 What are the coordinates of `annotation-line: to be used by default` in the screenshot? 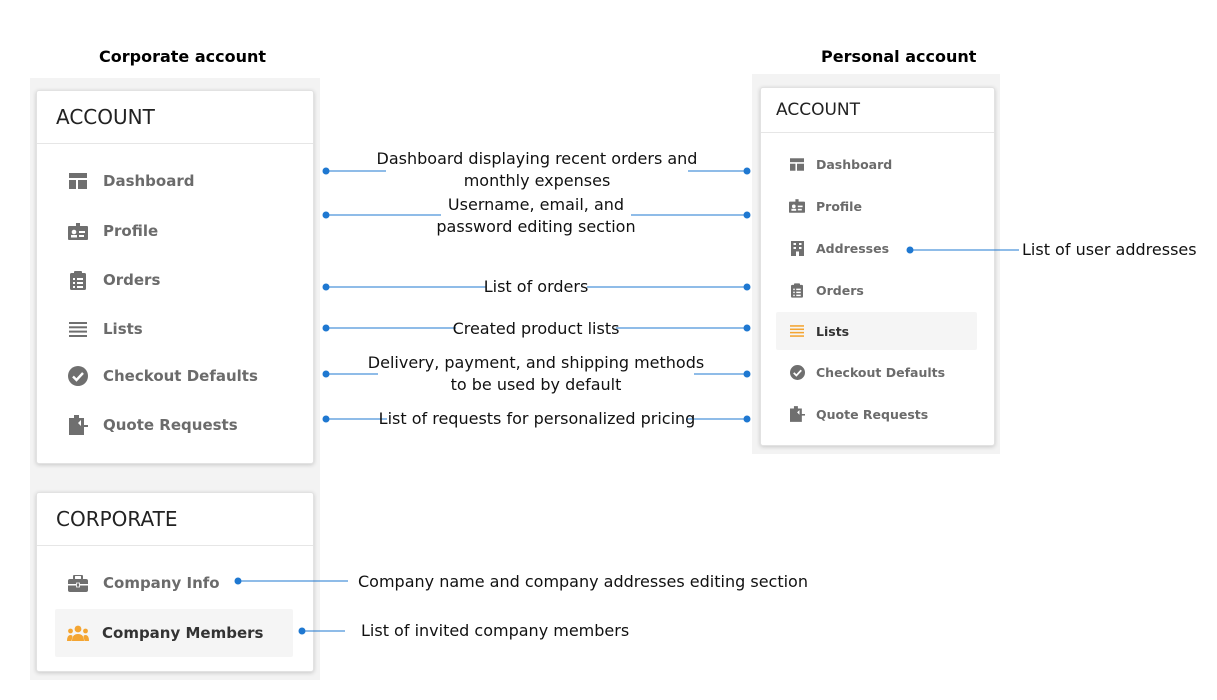 It's located at (536, 384).